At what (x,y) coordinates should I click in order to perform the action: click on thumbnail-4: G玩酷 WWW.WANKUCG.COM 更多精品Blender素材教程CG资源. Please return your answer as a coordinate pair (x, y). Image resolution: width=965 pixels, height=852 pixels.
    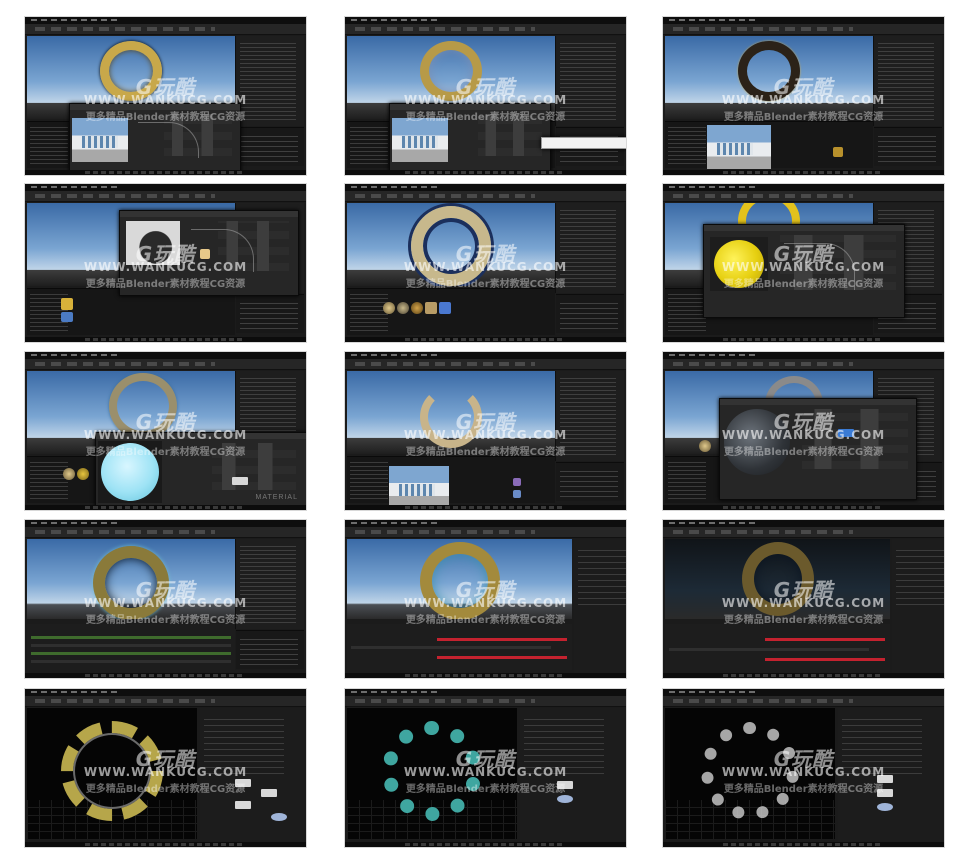
    Looking at the image, I should click on (165, 263).